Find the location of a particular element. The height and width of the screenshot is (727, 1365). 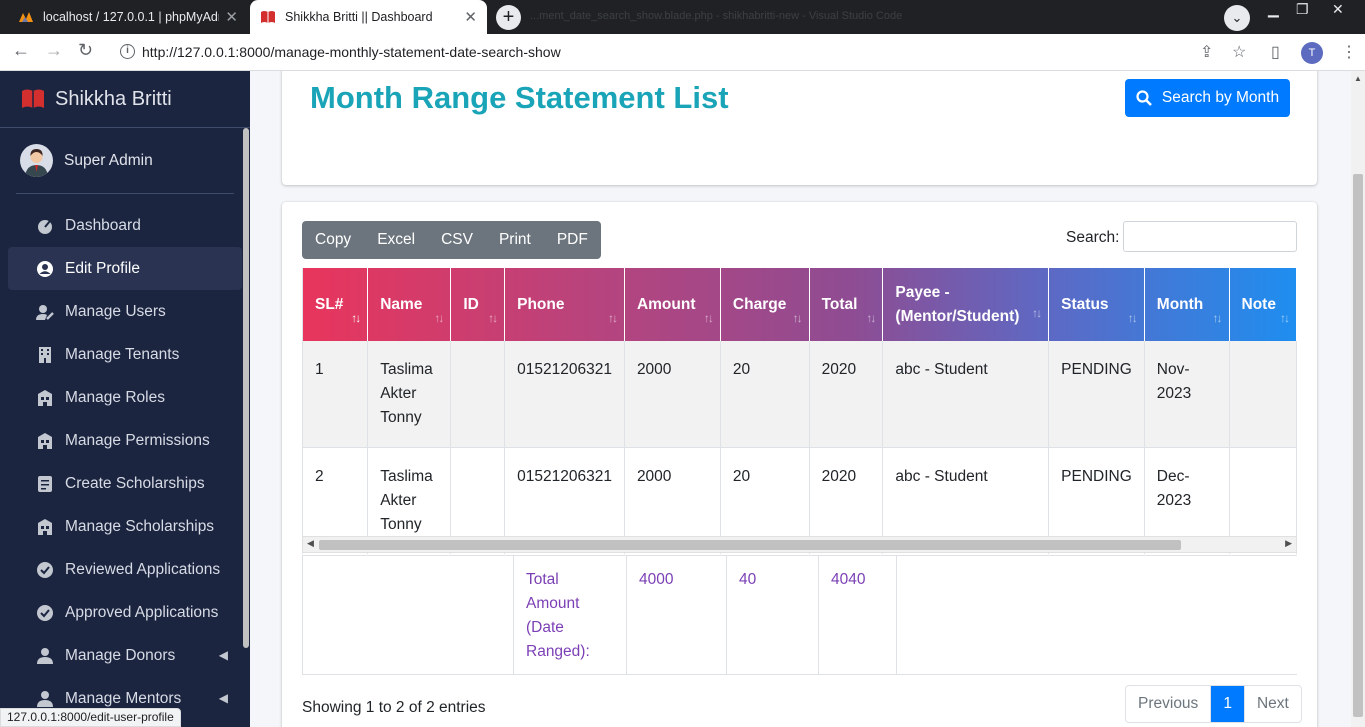

column-header-charge: Charge ↑↓ is located at coordinates (765, 304).